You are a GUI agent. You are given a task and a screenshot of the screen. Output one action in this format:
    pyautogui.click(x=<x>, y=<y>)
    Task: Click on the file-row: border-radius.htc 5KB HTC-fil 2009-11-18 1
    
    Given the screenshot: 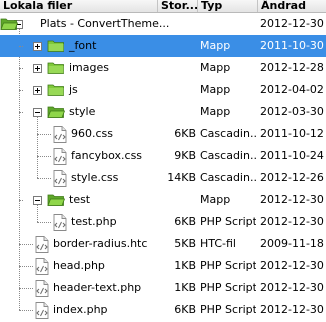 What is the action you would take?
    pyautogui.click(x=163, y=244)
    